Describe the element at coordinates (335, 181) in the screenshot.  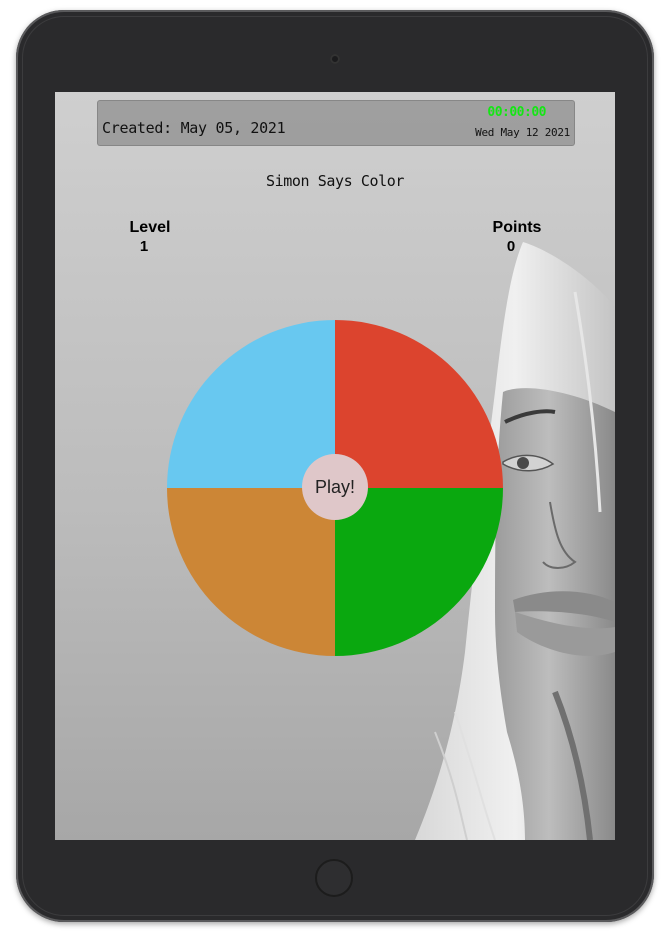
I see `game-title: Simon Says Color` at that location.